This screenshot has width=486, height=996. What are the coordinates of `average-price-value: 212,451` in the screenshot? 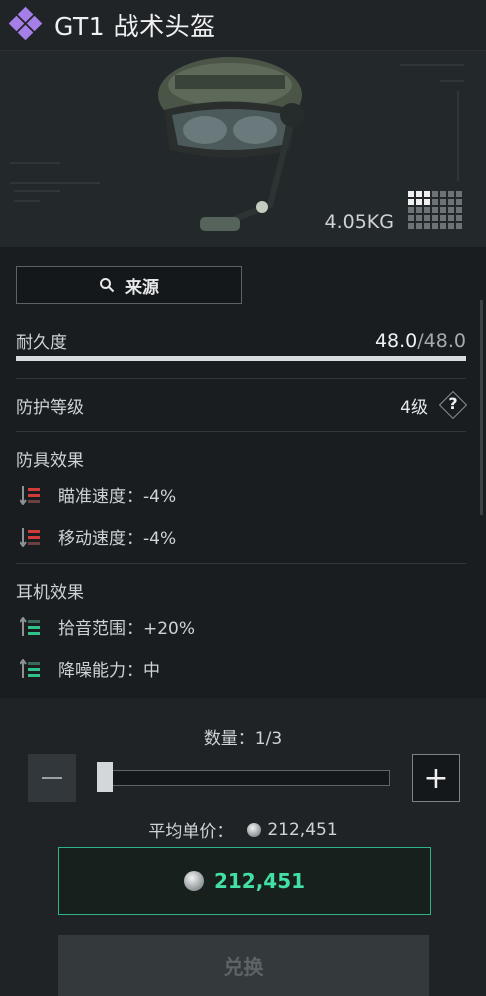 It's located at (302, 829).